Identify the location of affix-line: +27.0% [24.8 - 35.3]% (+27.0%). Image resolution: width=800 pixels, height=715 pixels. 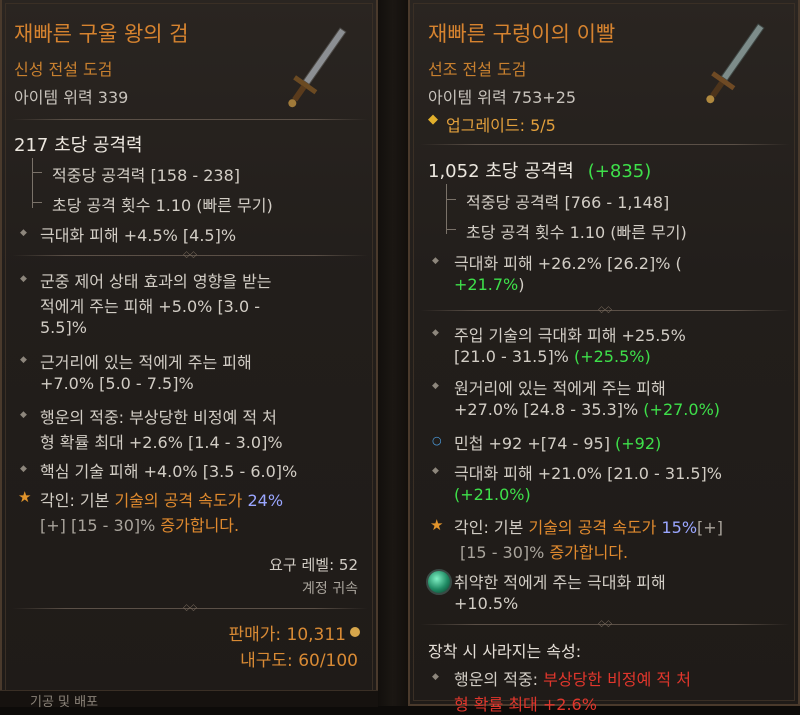
(587, 409).